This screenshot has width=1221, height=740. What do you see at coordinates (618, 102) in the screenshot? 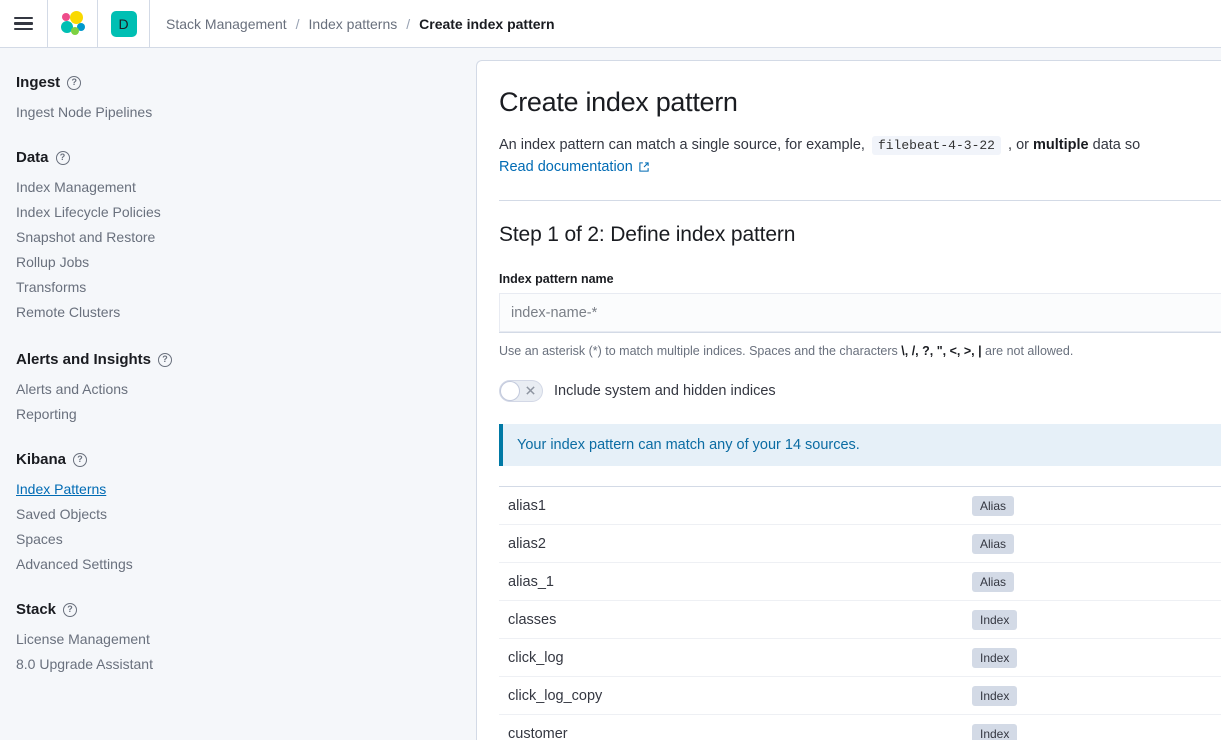
I see `page-title: Create index pattern` at bounding box center [618, 102].